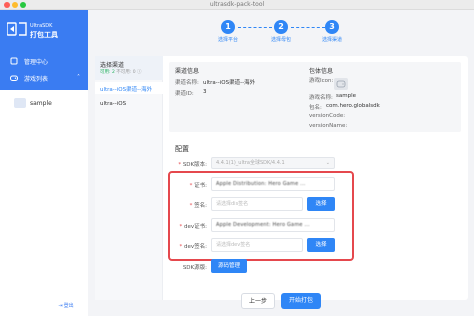 This screenshot has height=316, width=474. Describe the element at coordinates (346, 96) in the screenshot. I see `game-name-value: sample` at that location.